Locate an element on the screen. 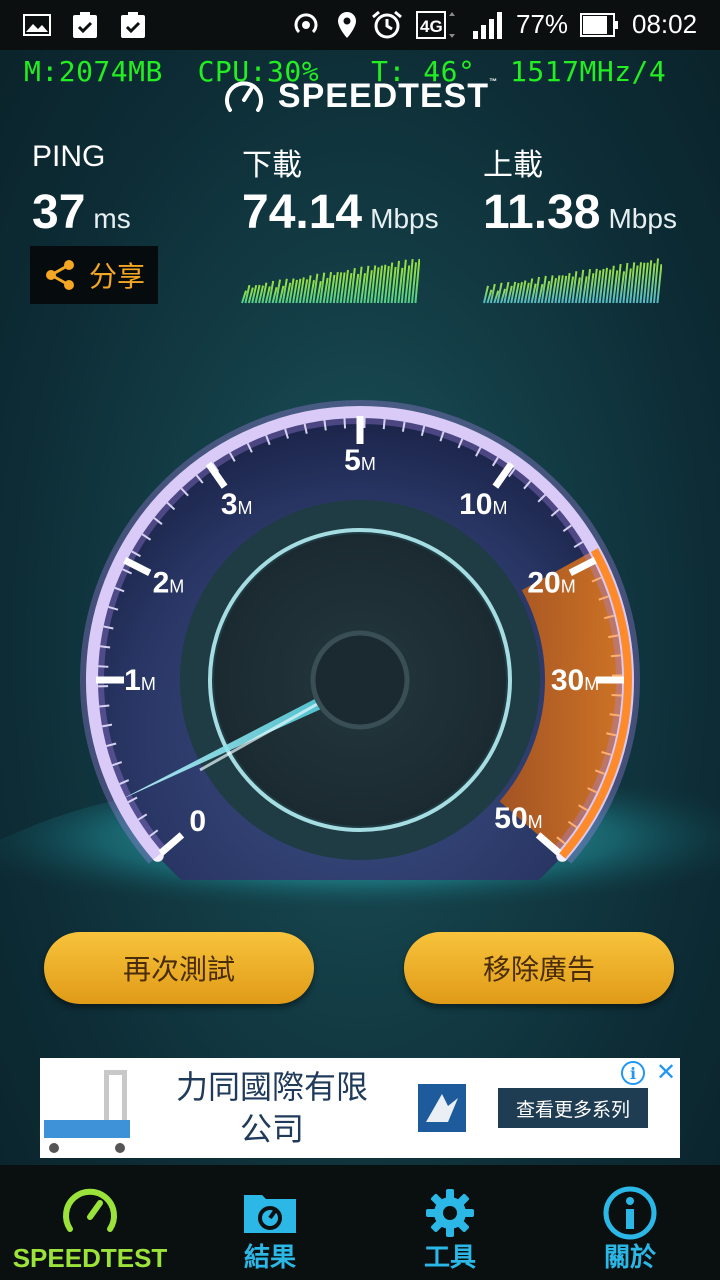 The image size is (720, 1280). clock: 08:02 is located at coordinates (665, 24).